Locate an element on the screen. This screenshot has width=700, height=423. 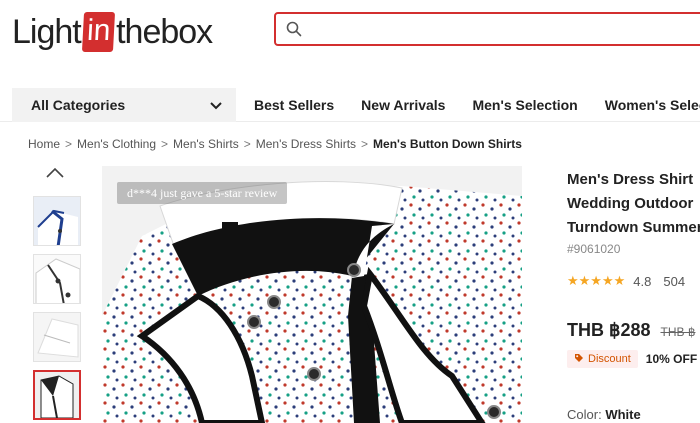
search-input is located at coordinates (504, 29).